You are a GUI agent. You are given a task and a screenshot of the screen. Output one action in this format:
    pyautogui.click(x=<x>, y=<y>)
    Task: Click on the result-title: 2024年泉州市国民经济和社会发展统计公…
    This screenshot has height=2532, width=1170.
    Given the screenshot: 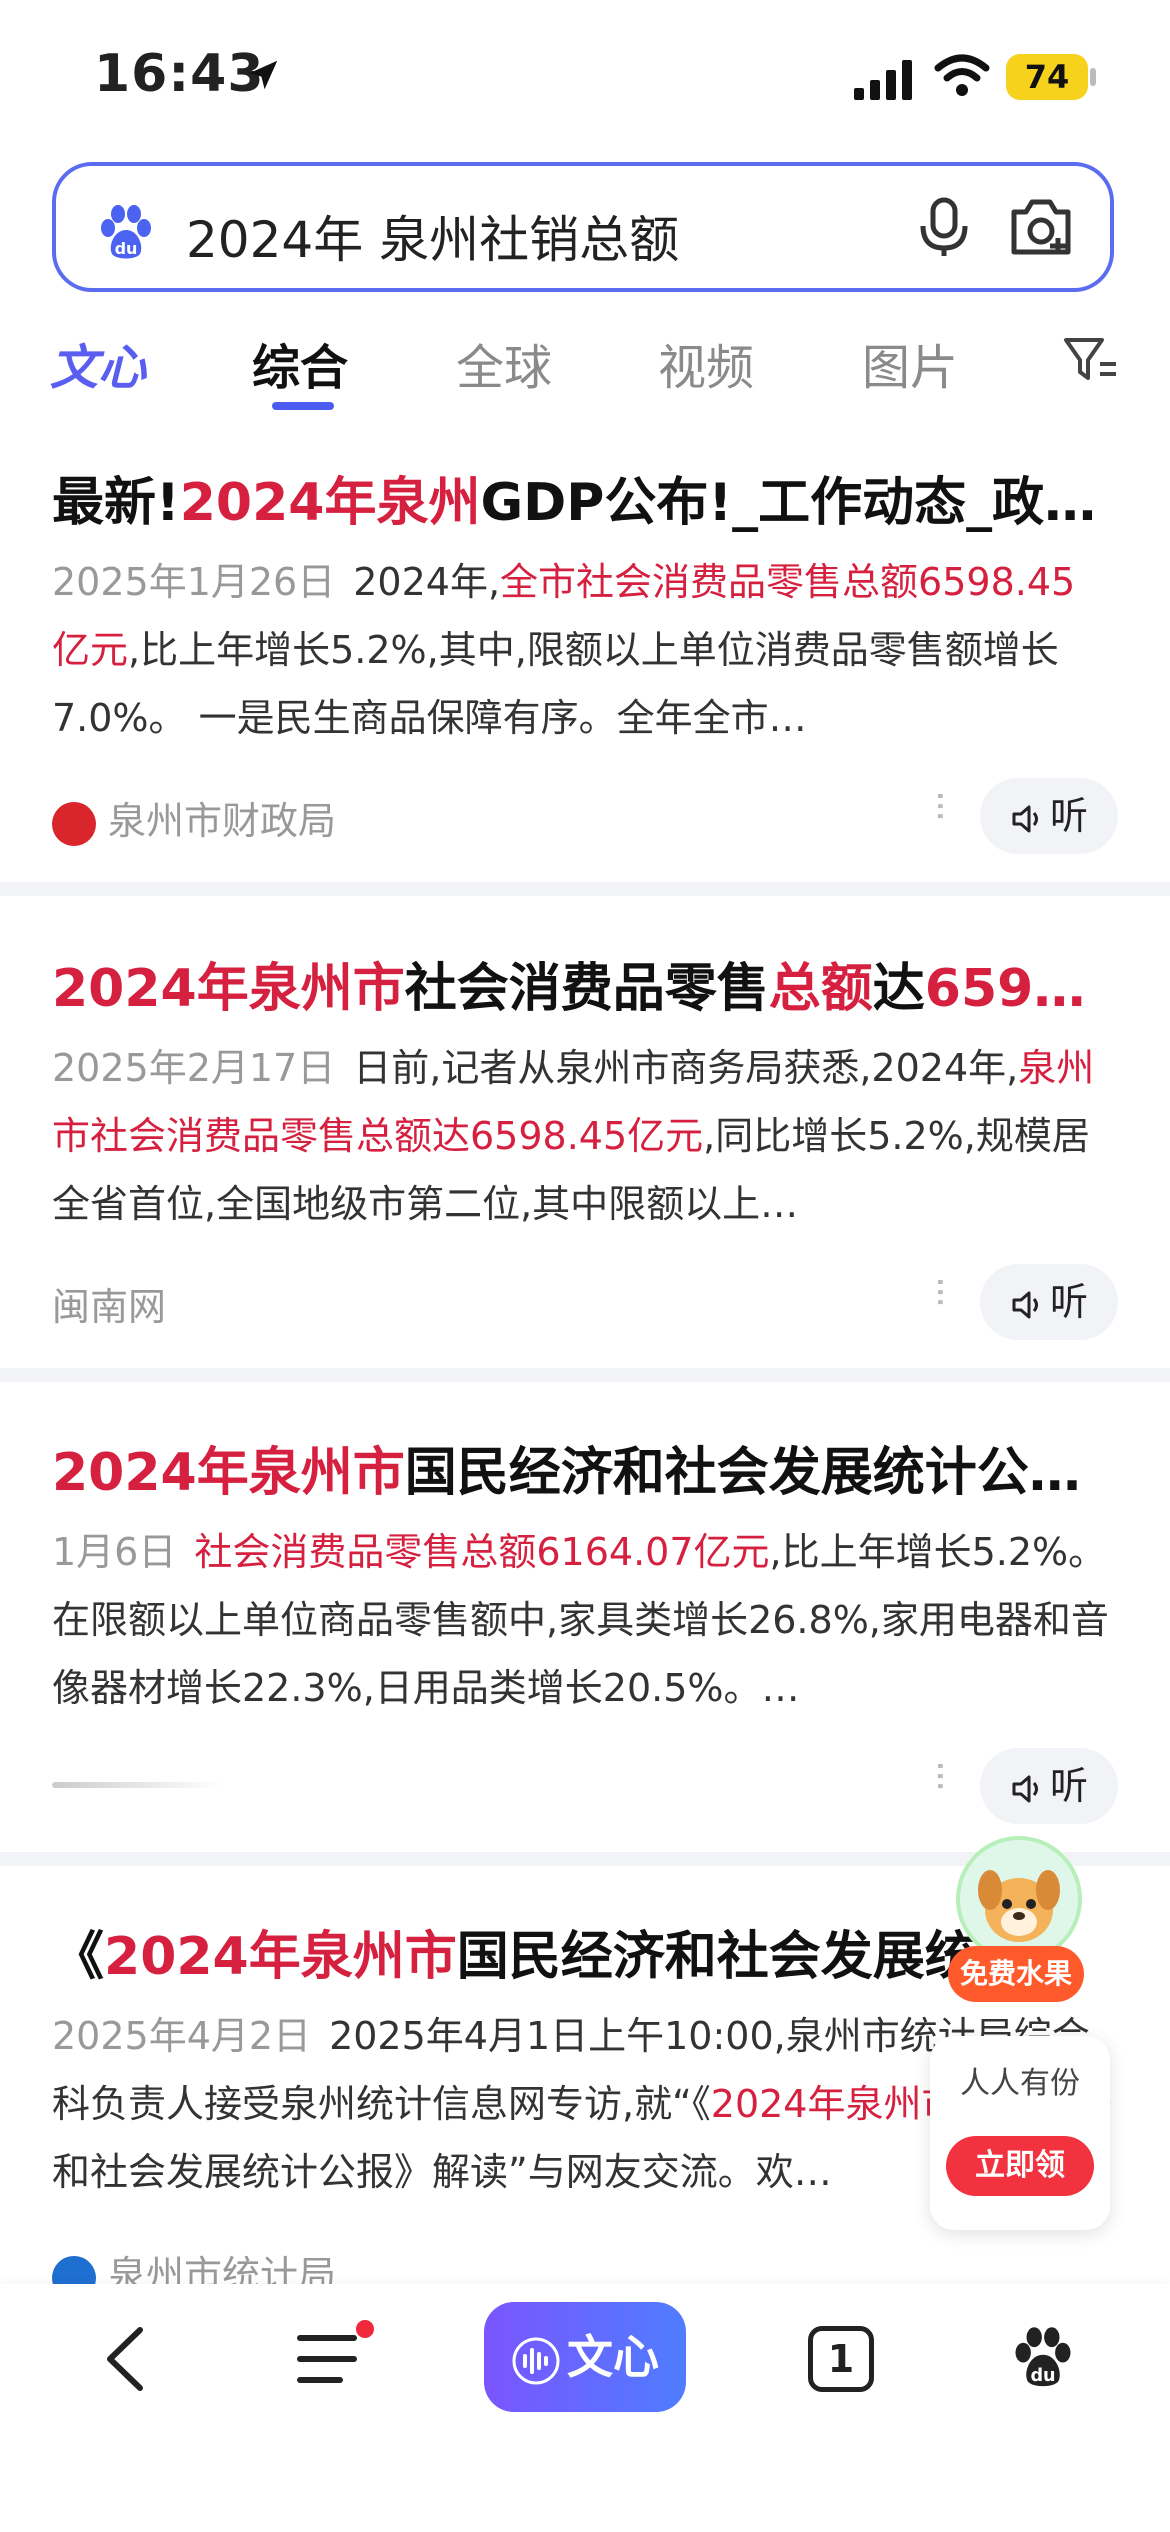 What is the action you would take?
    pyautogui.click(x=582, y=1467)
    